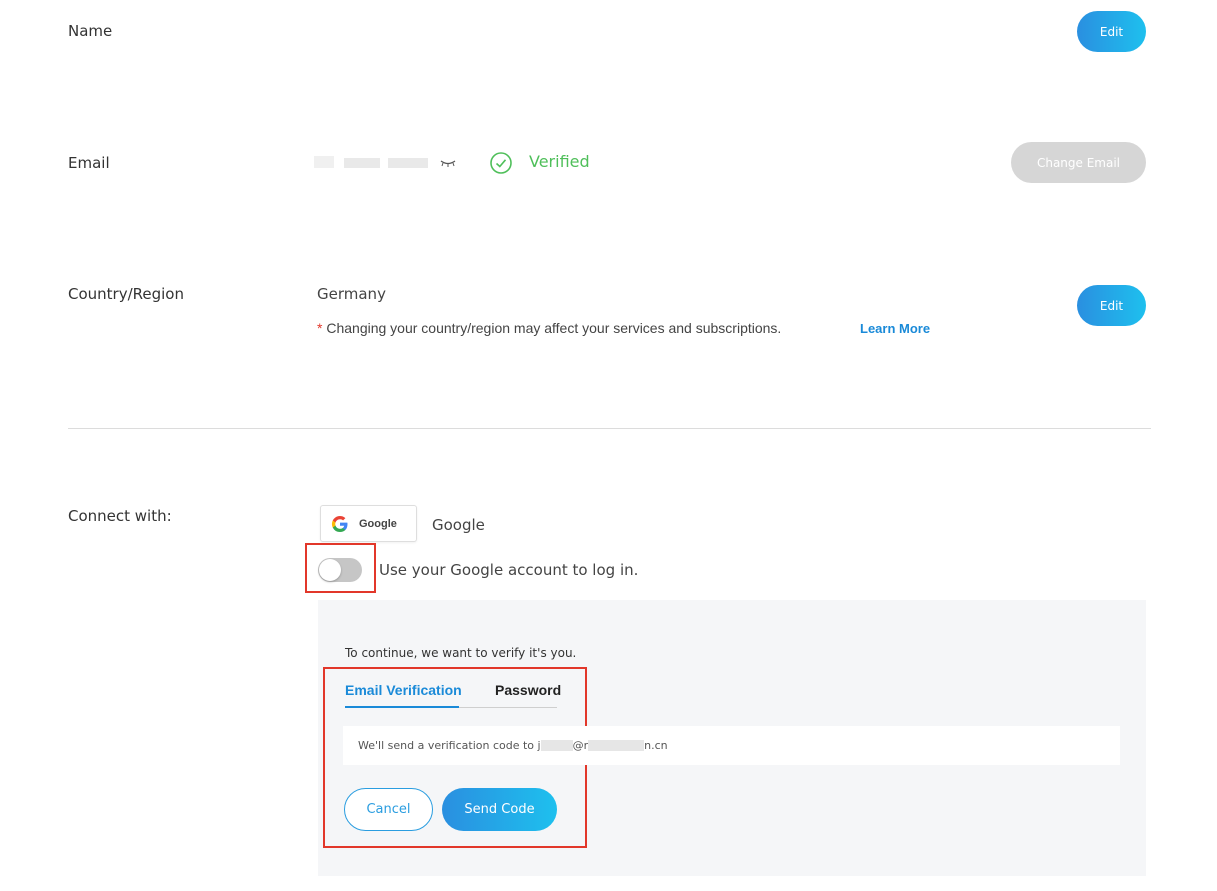 This screenshot has height=891, width=1217. What do you see at coordinates (374, 163) in the screenshot?
I see `masked-email` at bounding box center [374, 163].